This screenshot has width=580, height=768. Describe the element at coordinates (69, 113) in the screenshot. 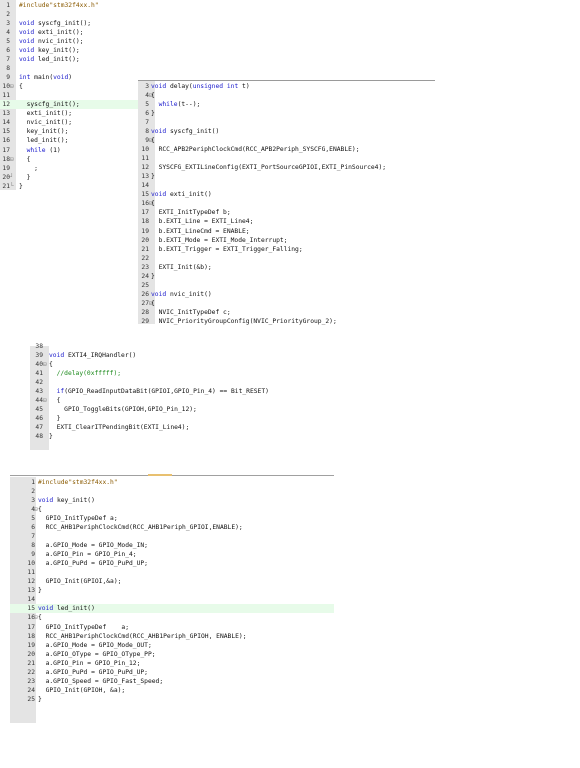

I see `code-line: 13 exti_init();` at that location.